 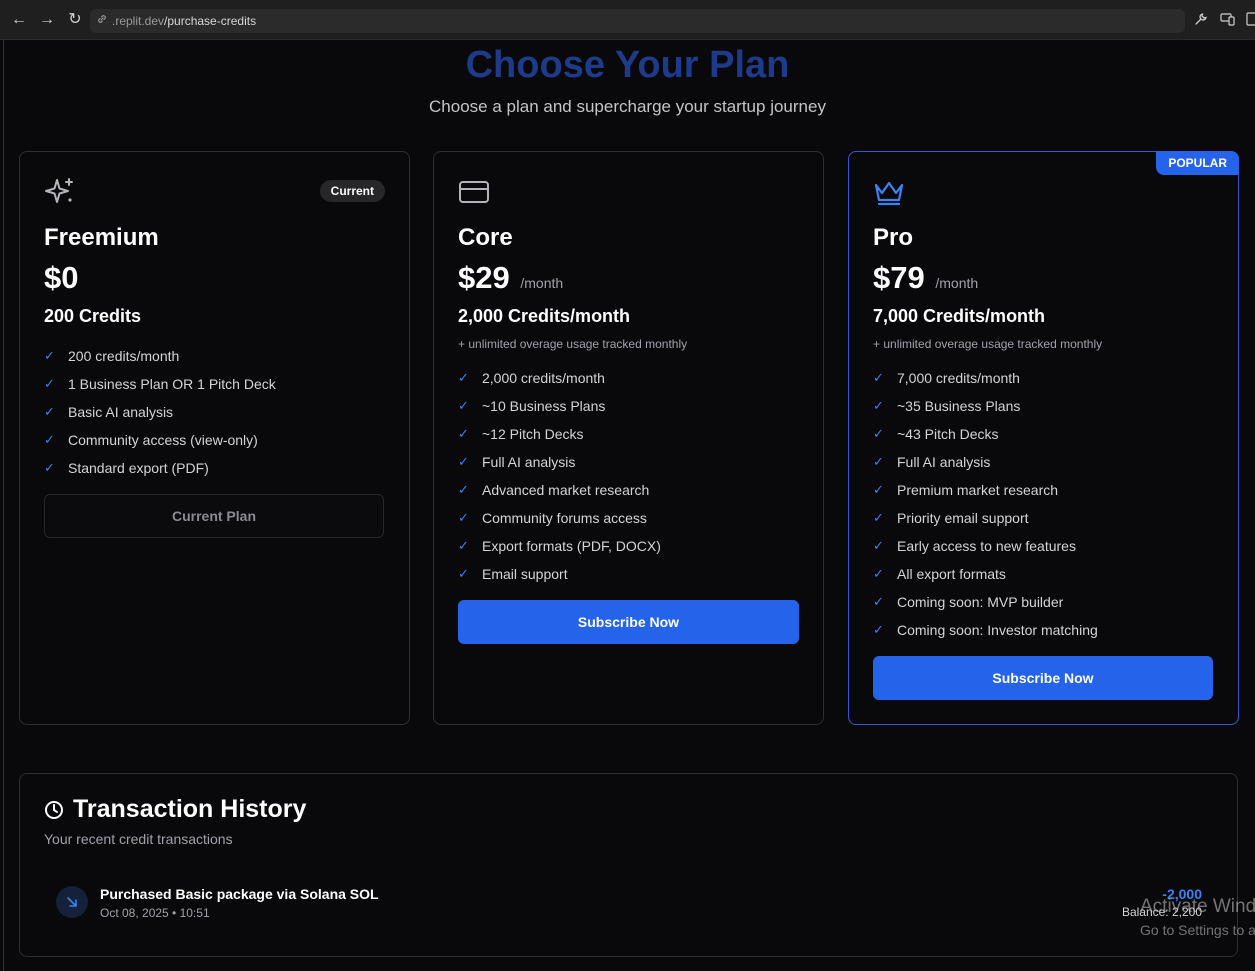 What do you see at coordinates (93, 316) in the screenshot?
I see `plan-credits: 200 Credits` at bounding box center [93, 316].